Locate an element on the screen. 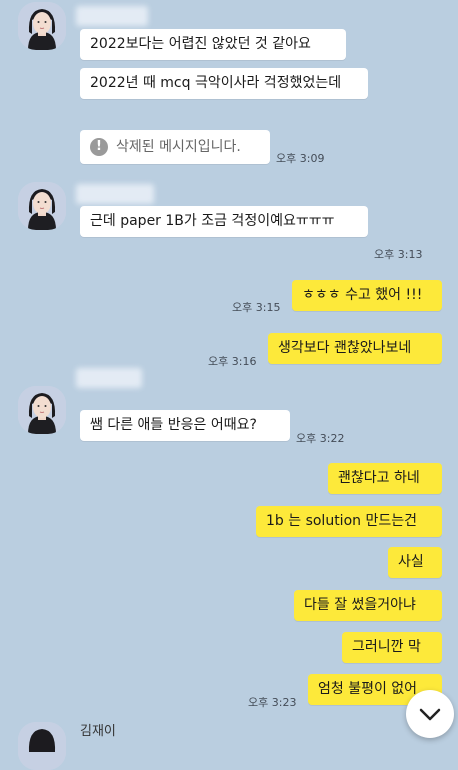  message-bubble: 그러니깐 막 is located at coordinates (392, 647).